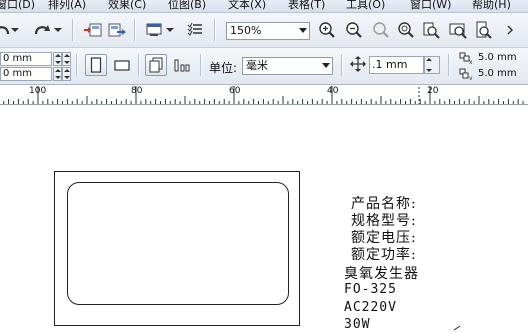  I want to click on nudge-icon, so click(358, 64).